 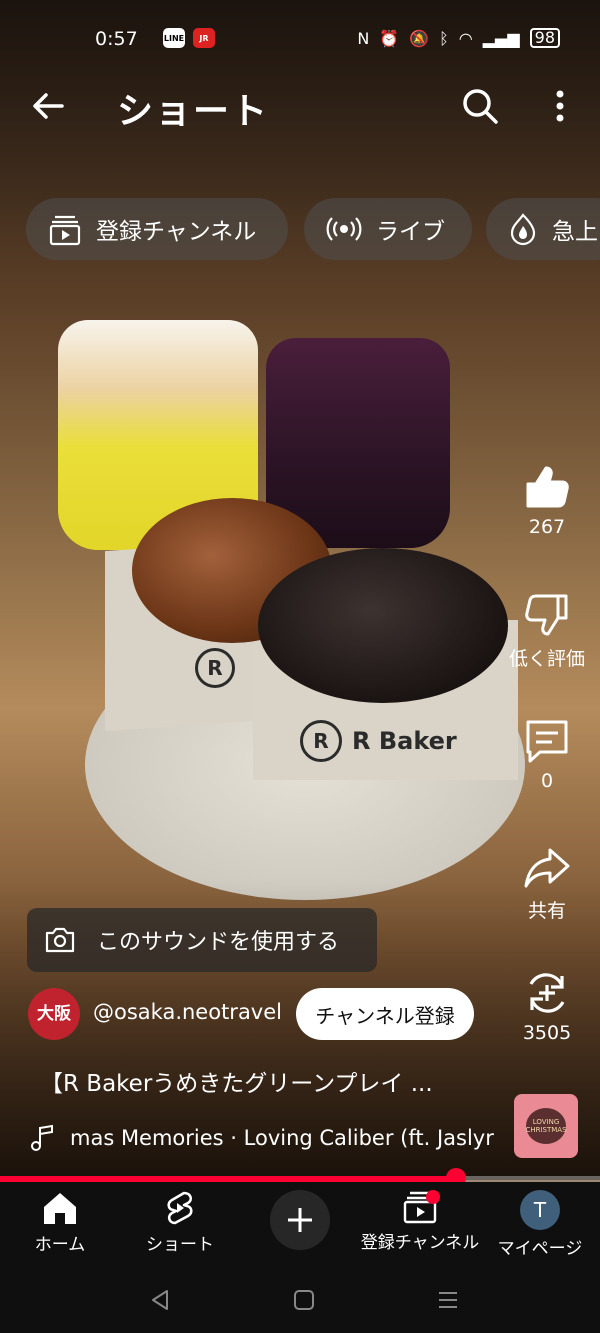 I want to click on share-icon, so click(x=547, y=868).